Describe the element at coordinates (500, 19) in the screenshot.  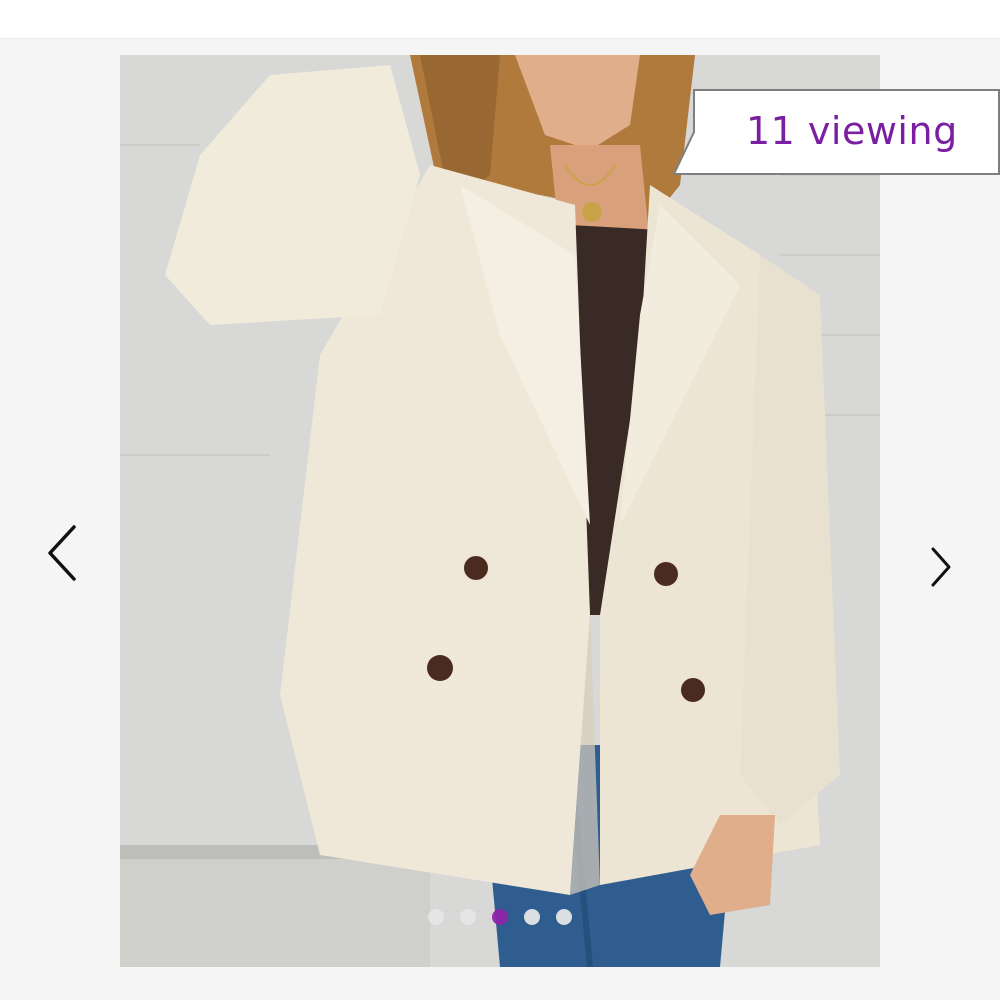
I see `top-bar` at that location.